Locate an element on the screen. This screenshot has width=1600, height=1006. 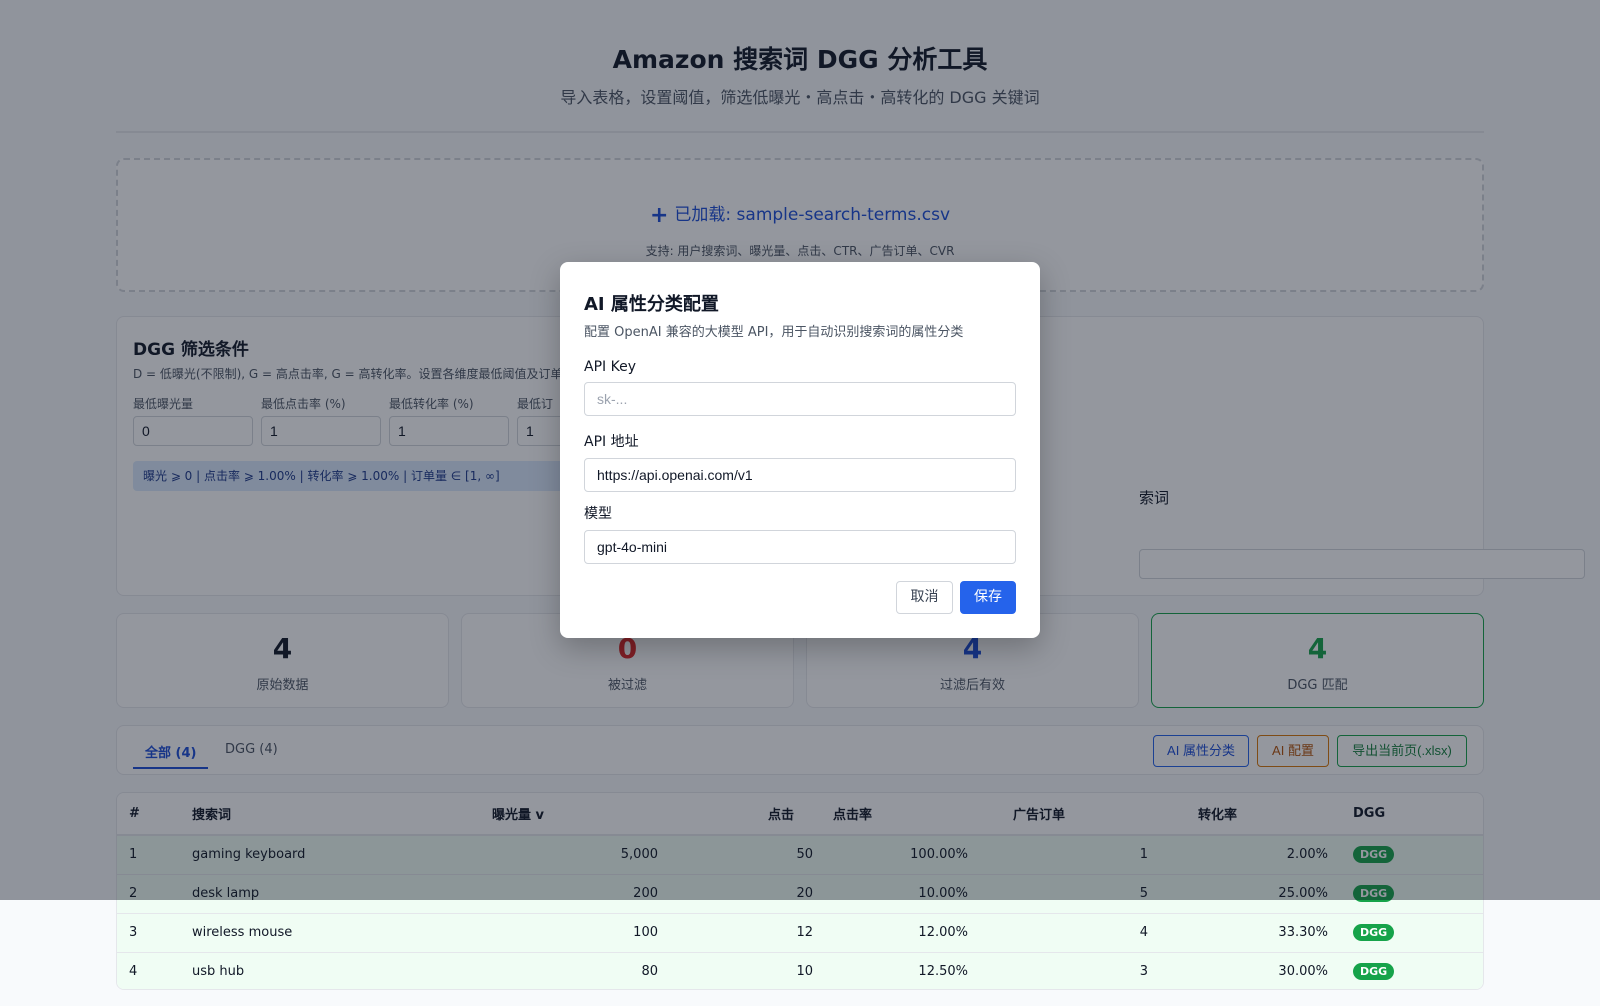
dialog-description: 配置 OpenAI 兼容的大模型 API，用于自动识别搜索词的属性分类 is located at coordinates (774, 332).